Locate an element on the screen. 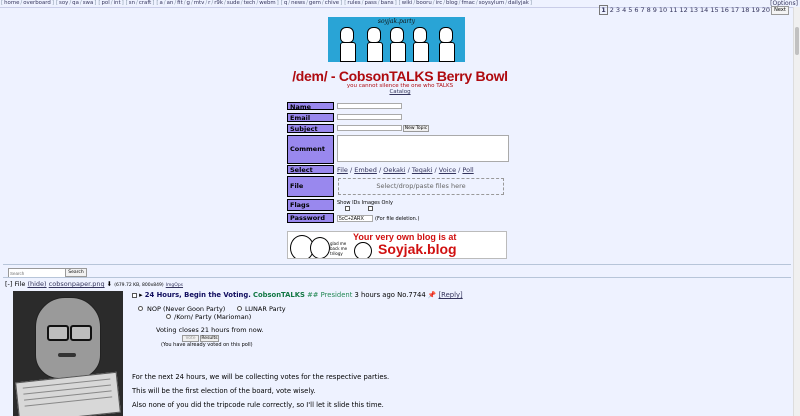  page-link-2: 2 is located at coordinates (612, 10).